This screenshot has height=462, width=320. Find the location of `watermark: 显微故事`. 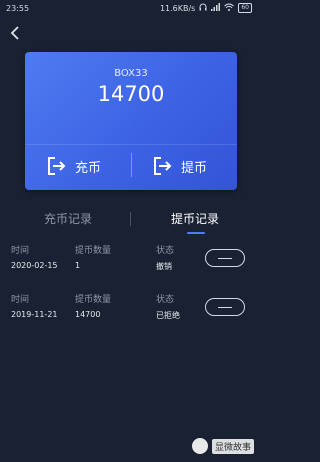

watermark: 显微故事 is located at coordinates (222, 446).